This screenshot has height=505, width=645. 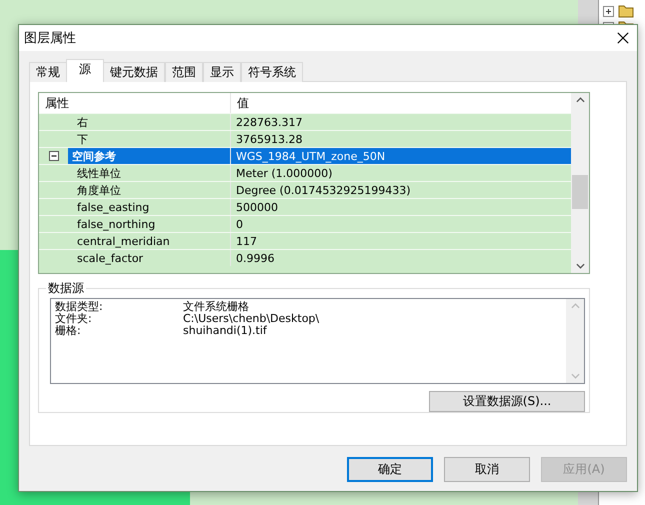 What do you see at coordinates (135, 103) in the screenshot?
I see `column-header: 属性` at bounding box center [135, 103].